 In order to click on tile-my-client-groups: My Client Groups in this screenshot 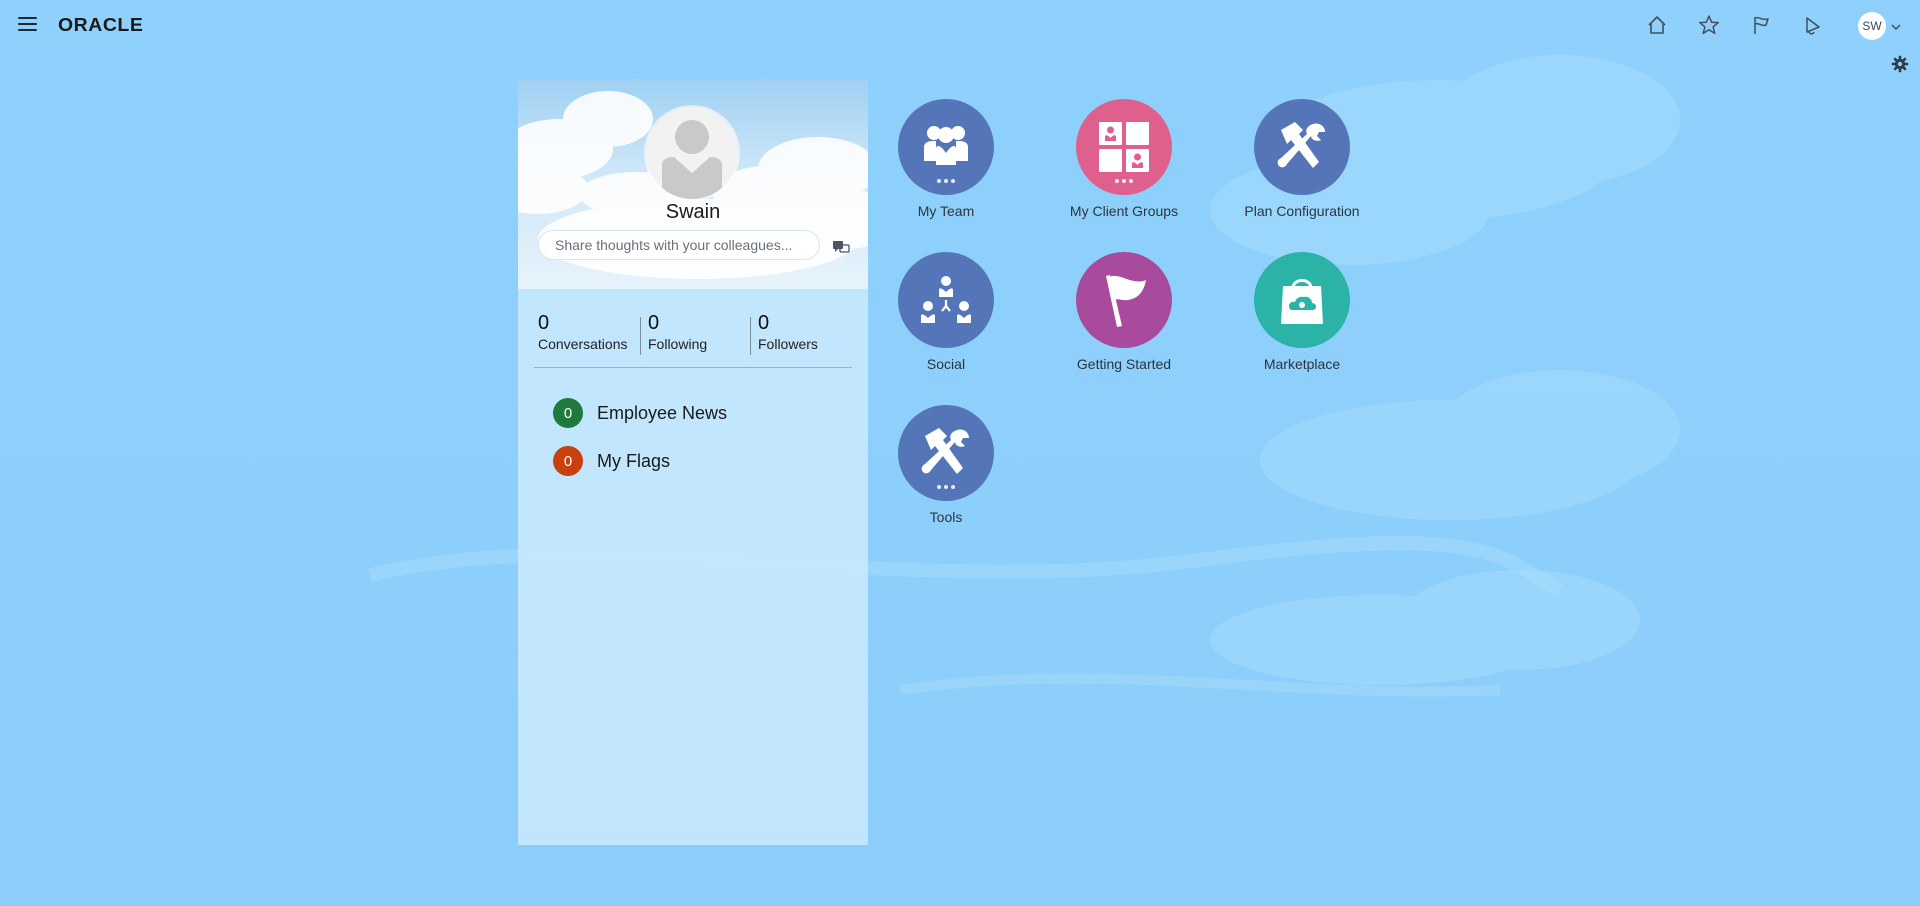, I will do `click(1124, 169)`.